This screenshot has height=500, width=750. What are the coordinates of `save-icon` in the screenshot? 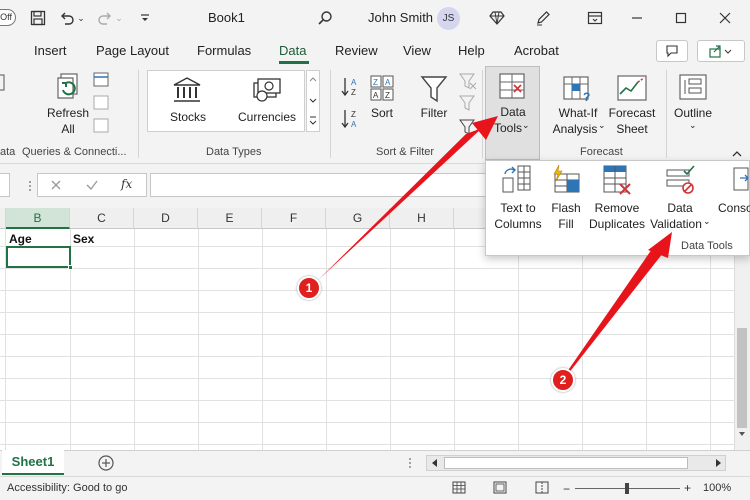 It's located at (38, 18).